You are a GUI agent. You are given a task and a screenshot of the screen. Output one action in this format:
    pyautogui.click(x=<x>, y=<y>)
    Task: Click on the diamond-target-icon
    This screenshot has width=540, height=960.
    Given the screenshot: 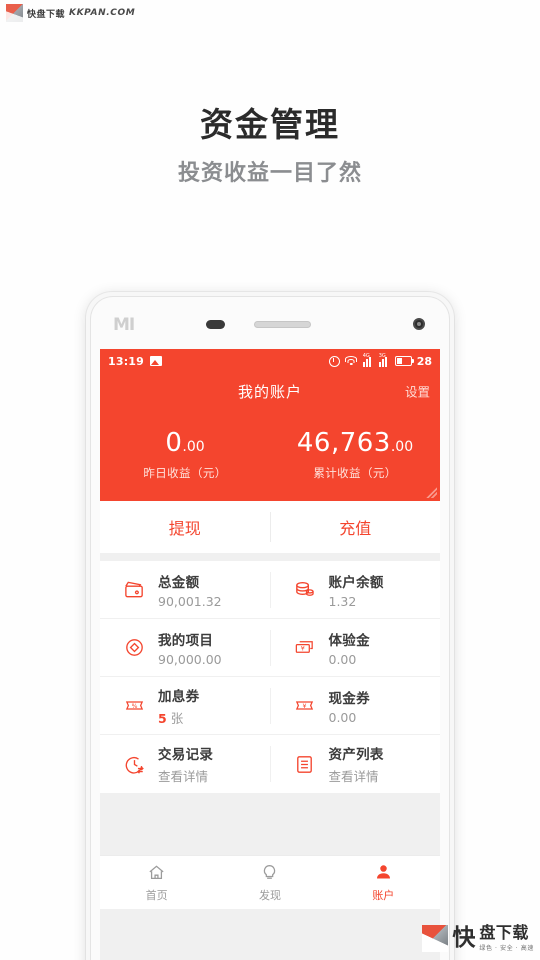 What is the action you would take?
    pyautogui.click(x=134, y=648)
    